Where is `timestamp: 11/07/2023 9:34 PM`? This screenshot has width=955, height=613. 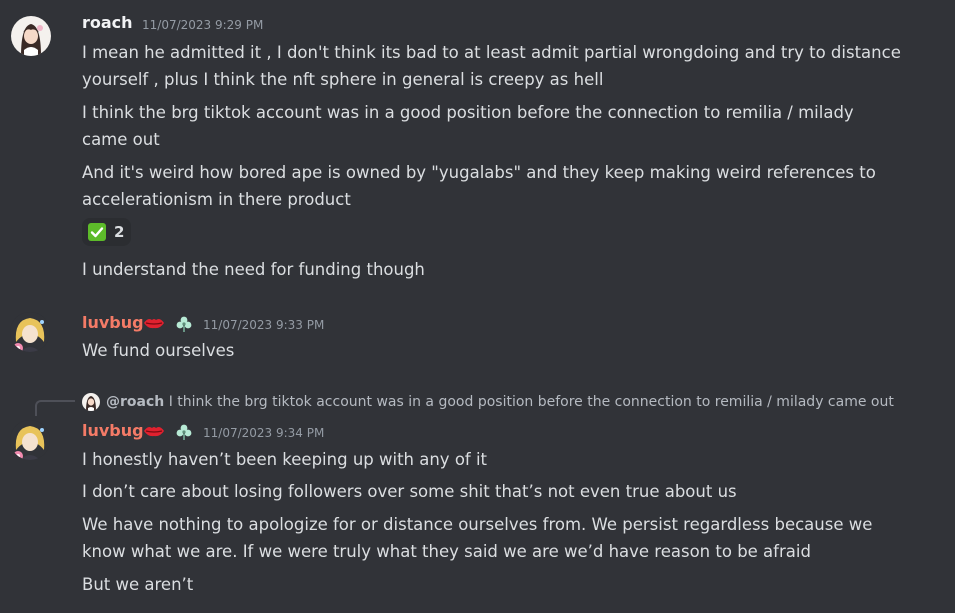
timestamp: 11/07/2023 9:34 PM is located at coordinates (264, 433).